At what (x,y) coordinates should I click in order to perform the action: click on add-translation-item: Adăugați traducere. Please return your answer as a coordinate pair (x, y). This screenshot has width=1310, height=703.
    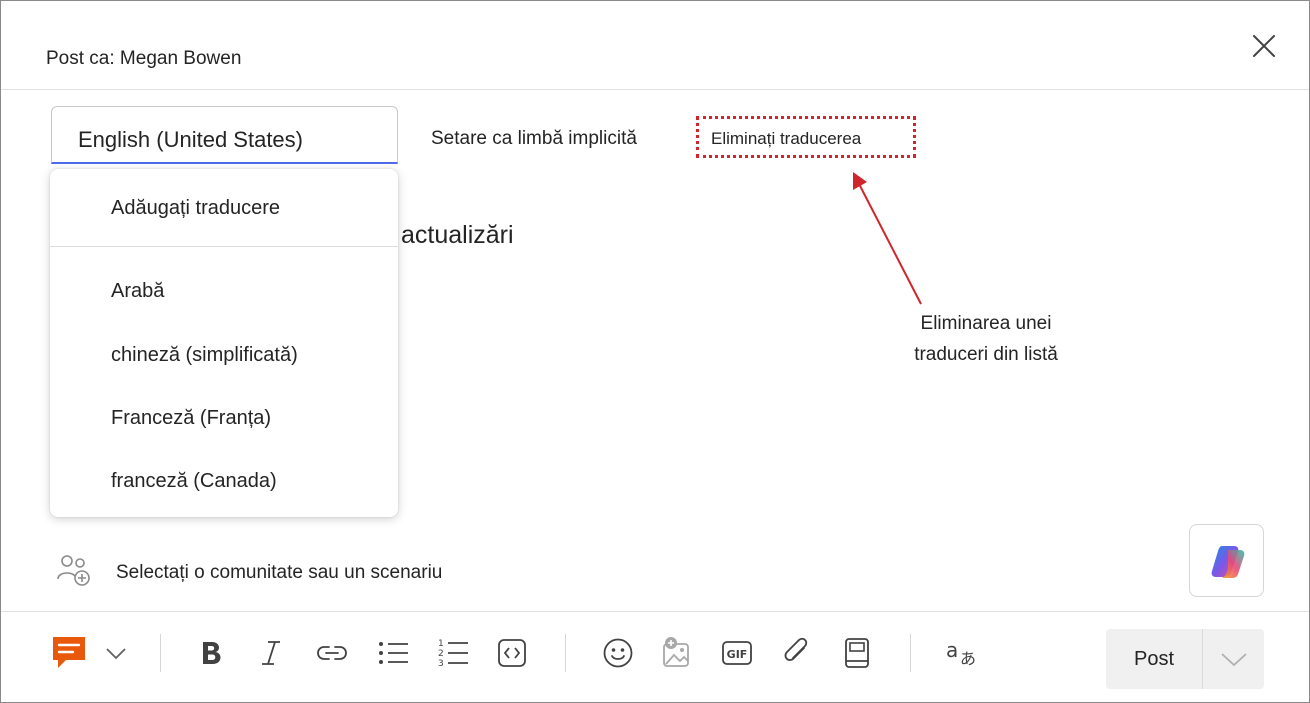
    Looking at the image, I should click on (195, 208).